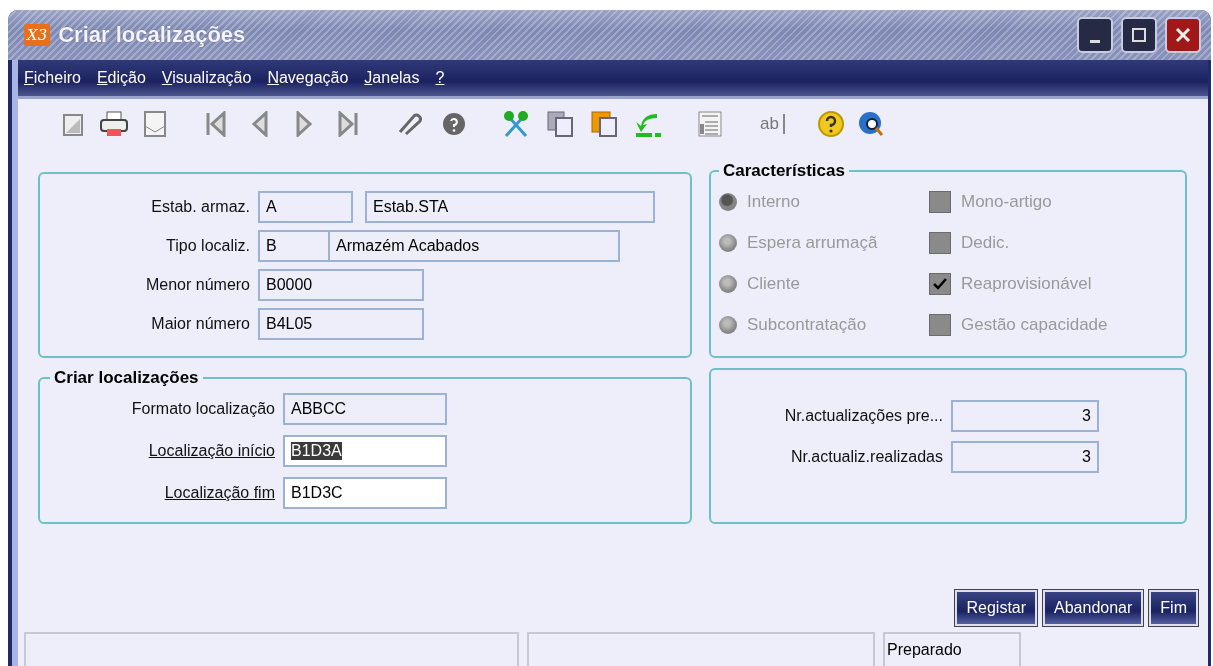 The image size is (1213, 666). What do you see at coordinates (1173, 608) in the screenshot?
I see `action-button: Fim` at bounding box center [1173, 608].